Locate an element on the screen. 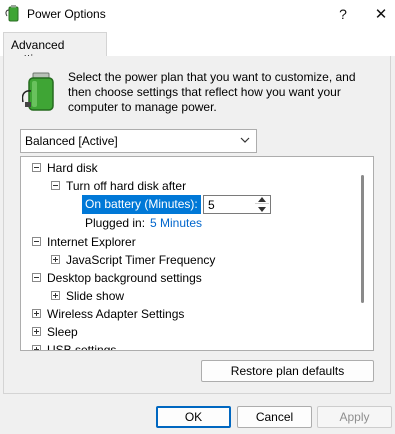  tree-item-javascript-timer: JavaScript Timer Frequency is located at coordinates (191, 260).